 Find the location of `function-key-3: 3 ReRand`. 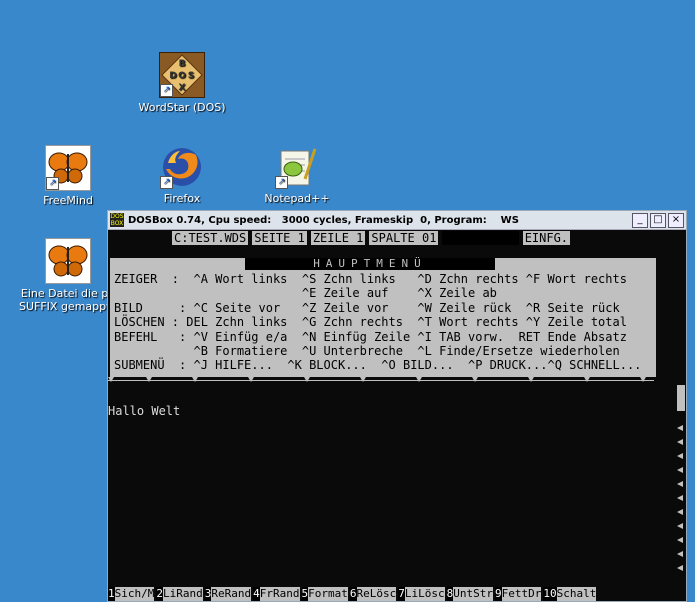

function-key-3: 3 ReRand is located at coordinates (228, 594).